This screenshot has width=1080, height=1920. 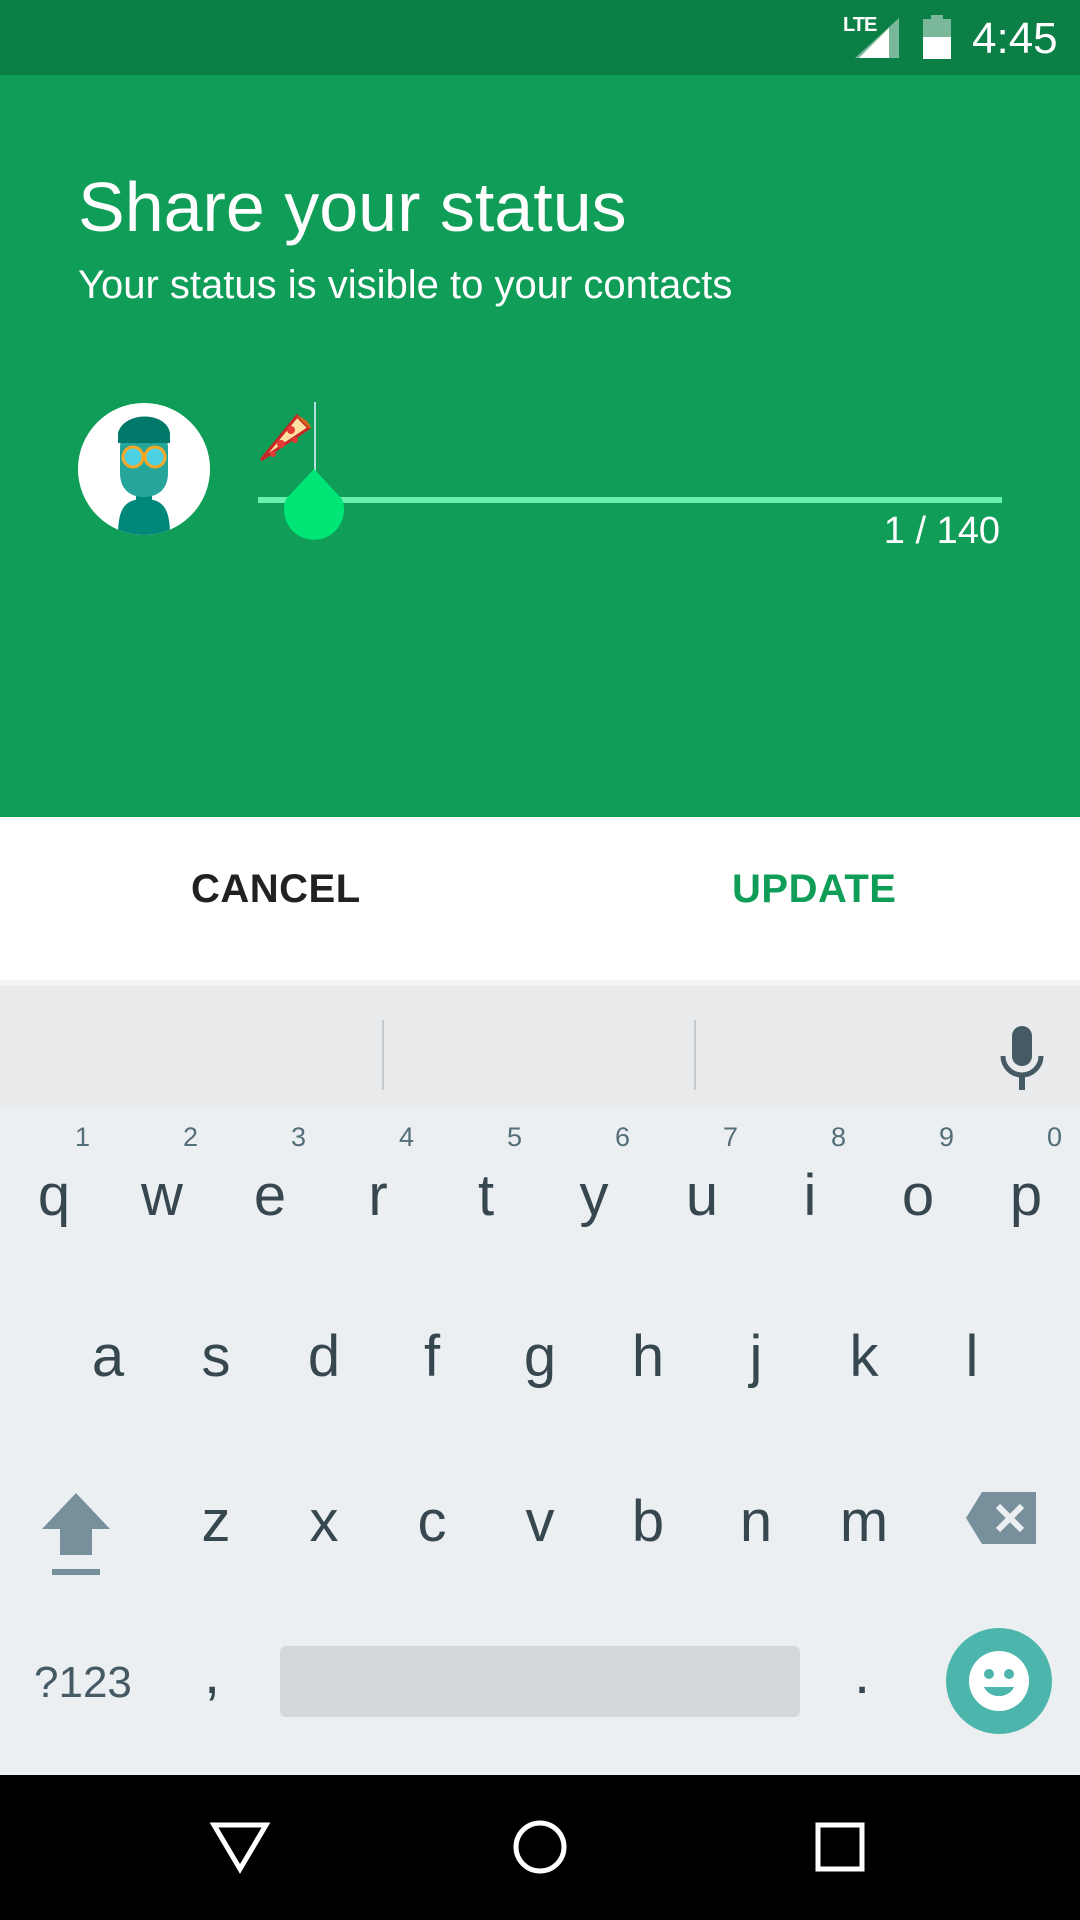 I want to click on key-o: 9o, so click(x=918, y=1182).